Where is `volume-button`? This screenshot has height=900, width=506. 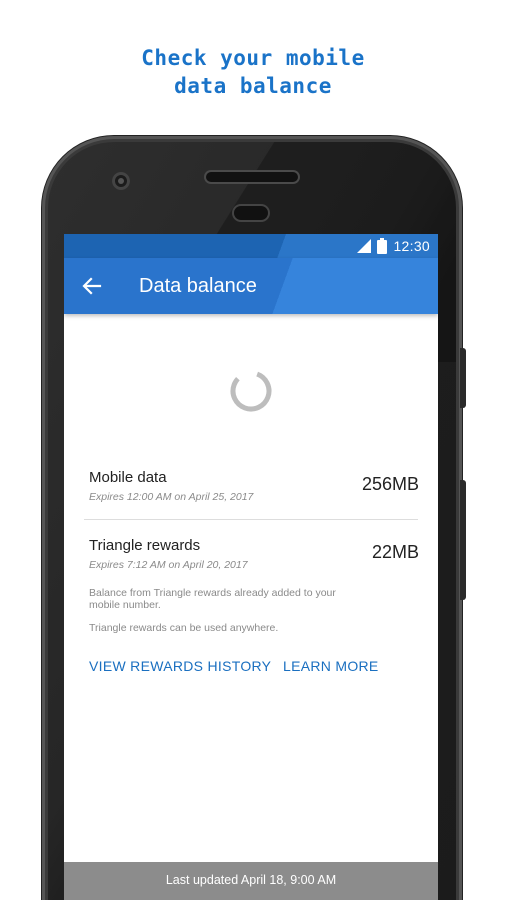 volume-button is located at coordinates (463, 540).